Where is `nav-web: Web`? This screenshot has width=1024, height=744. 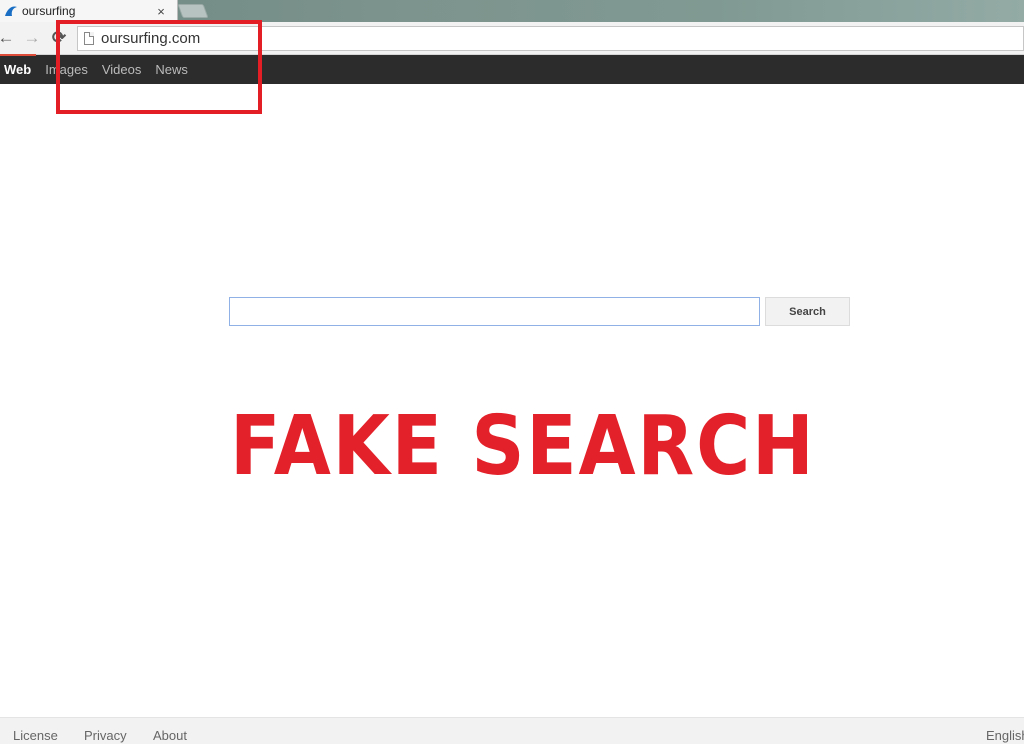 nav-web: Web is located at coordinates (17, 69).